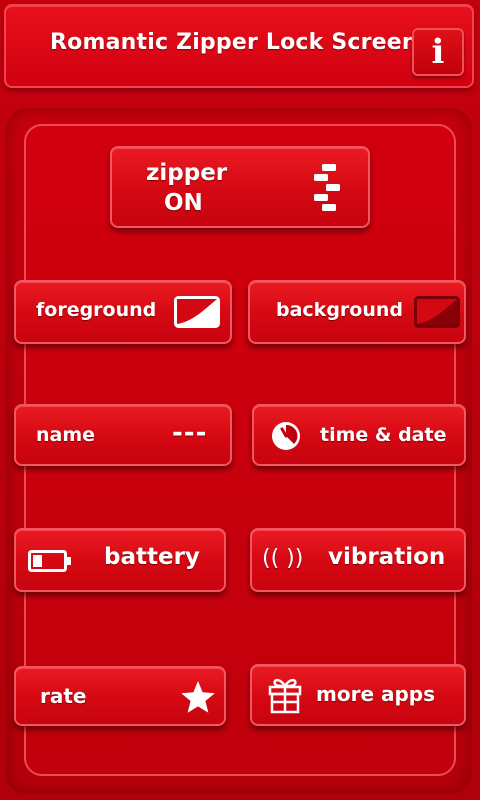 The width and height of the screenshot is (480, 800). What do you see at coordinates (96, 310) in the screenshot?
I see `foreground-label: foreground` at bounding box center [96, 310].